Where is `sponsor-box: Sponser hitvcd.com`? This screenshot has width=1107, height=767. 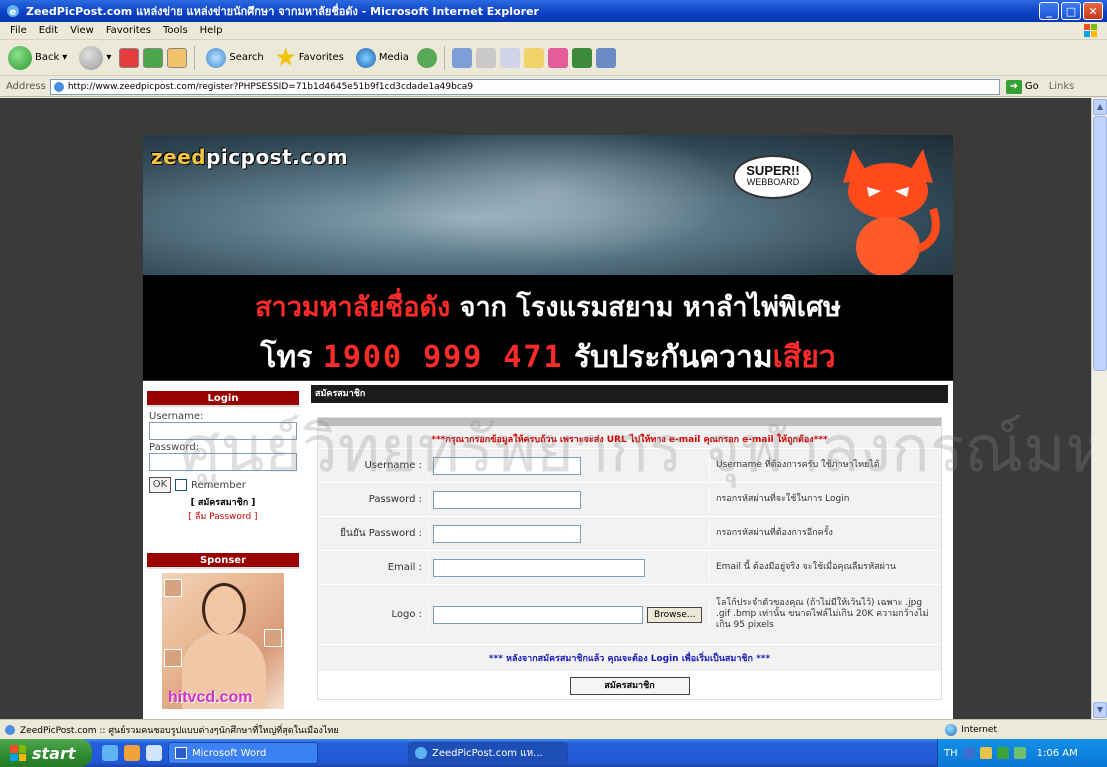
sponsor-box: Sponser hitvcd.com is located at coordinates (223, 631).